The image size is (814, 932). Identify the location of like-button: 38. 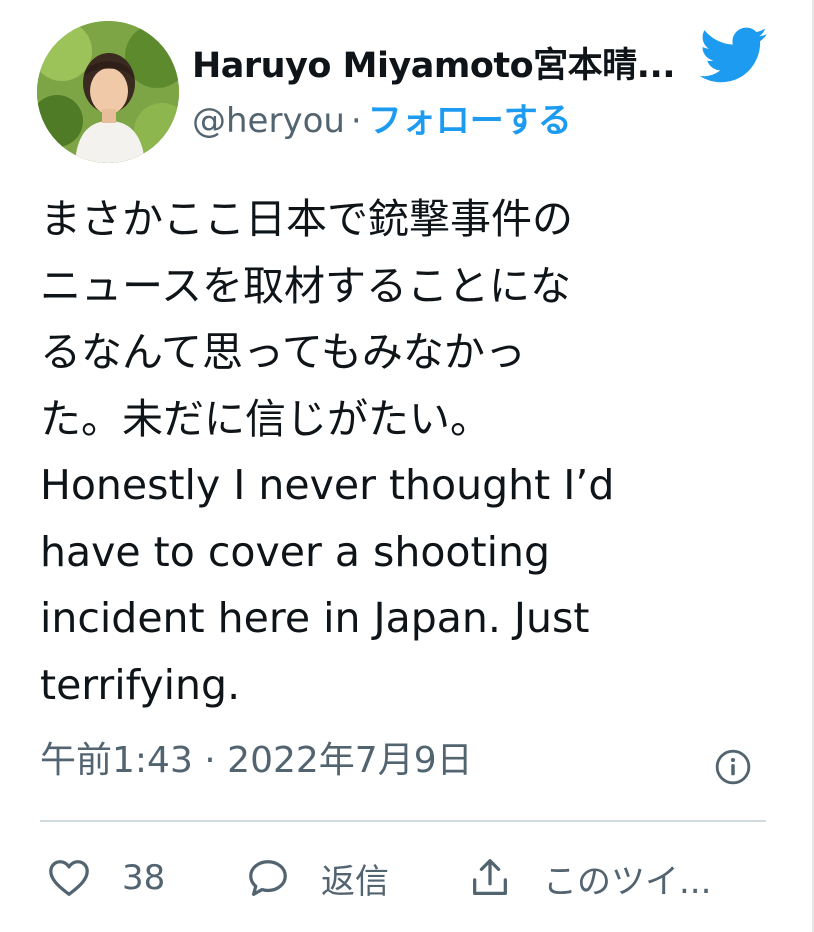
(105, 878).